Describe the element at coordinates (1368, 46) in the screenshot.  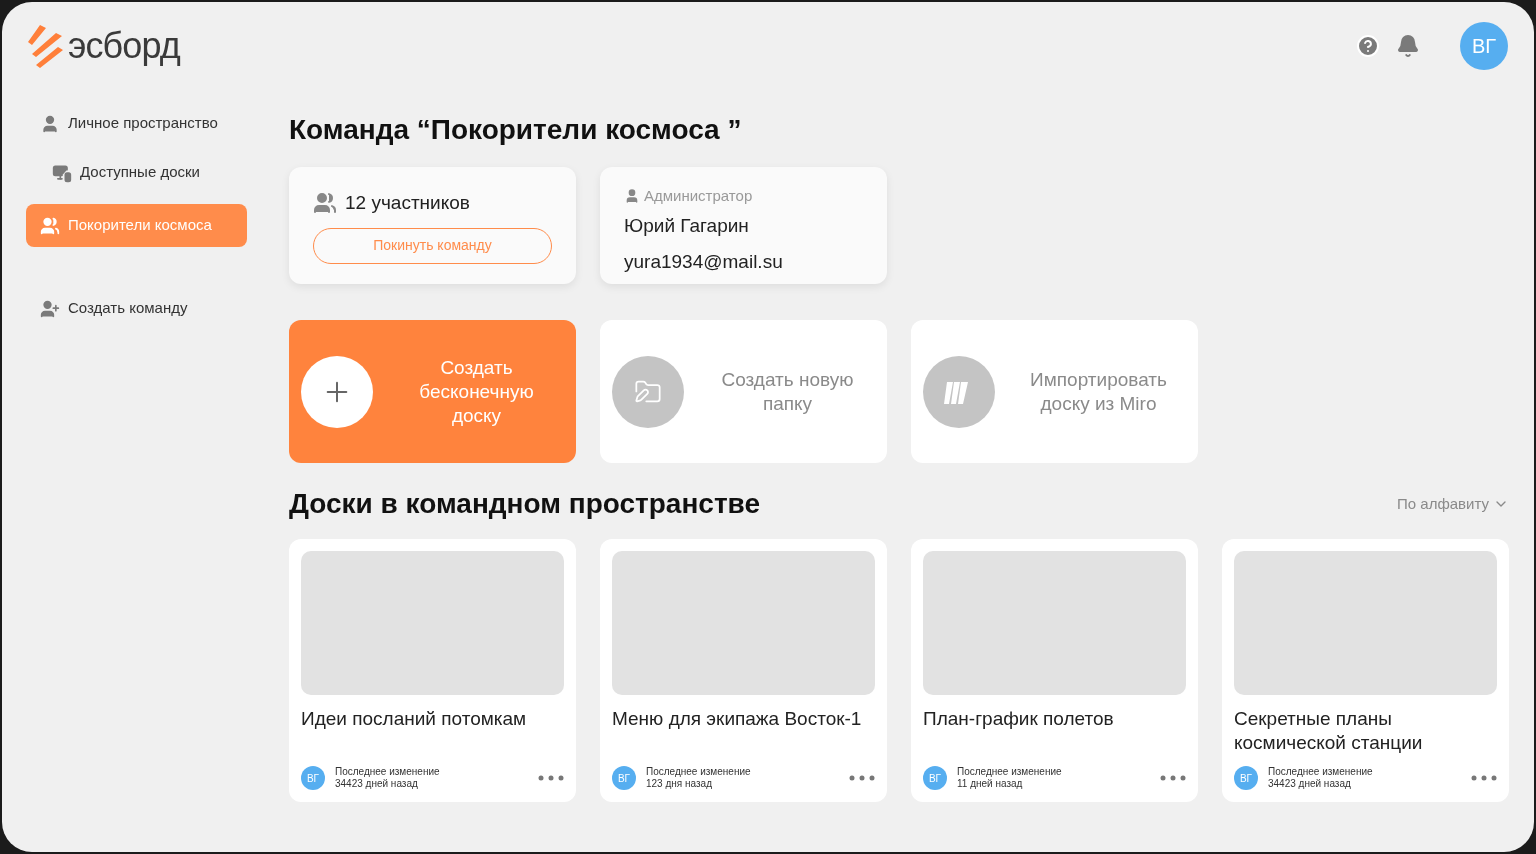
I see `help-icon` at that location.